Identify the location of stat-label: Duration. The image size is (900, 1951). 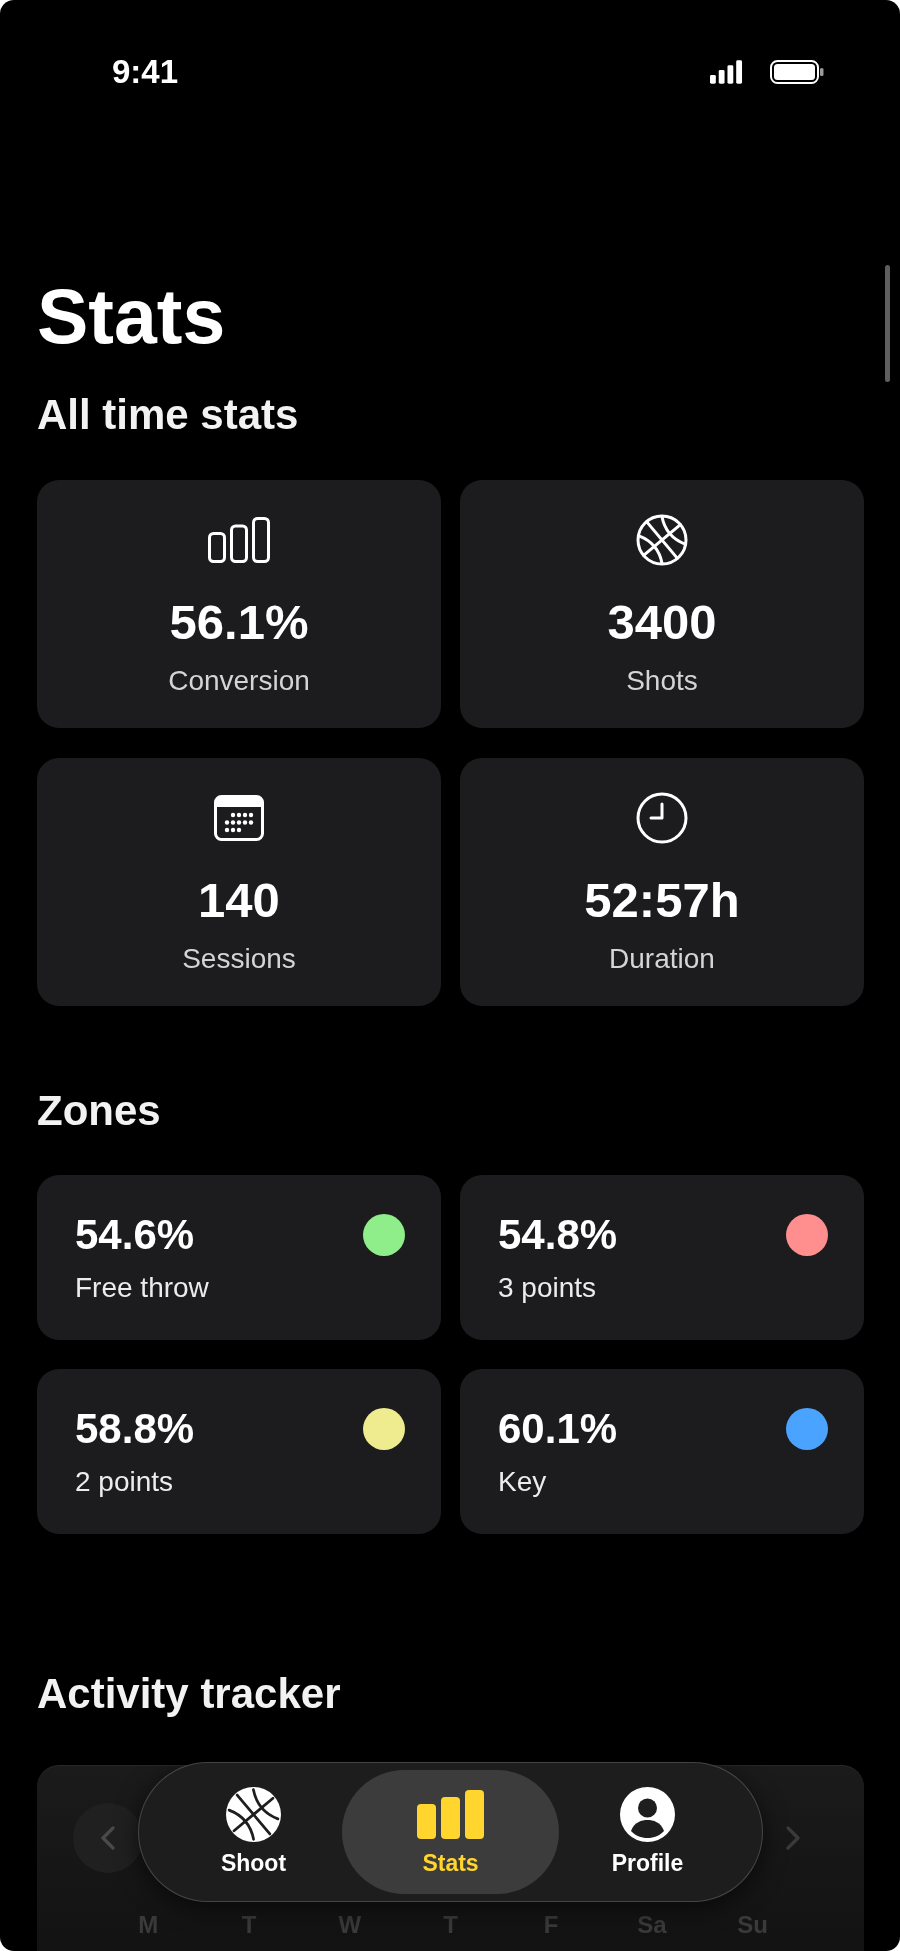
(662, 959).